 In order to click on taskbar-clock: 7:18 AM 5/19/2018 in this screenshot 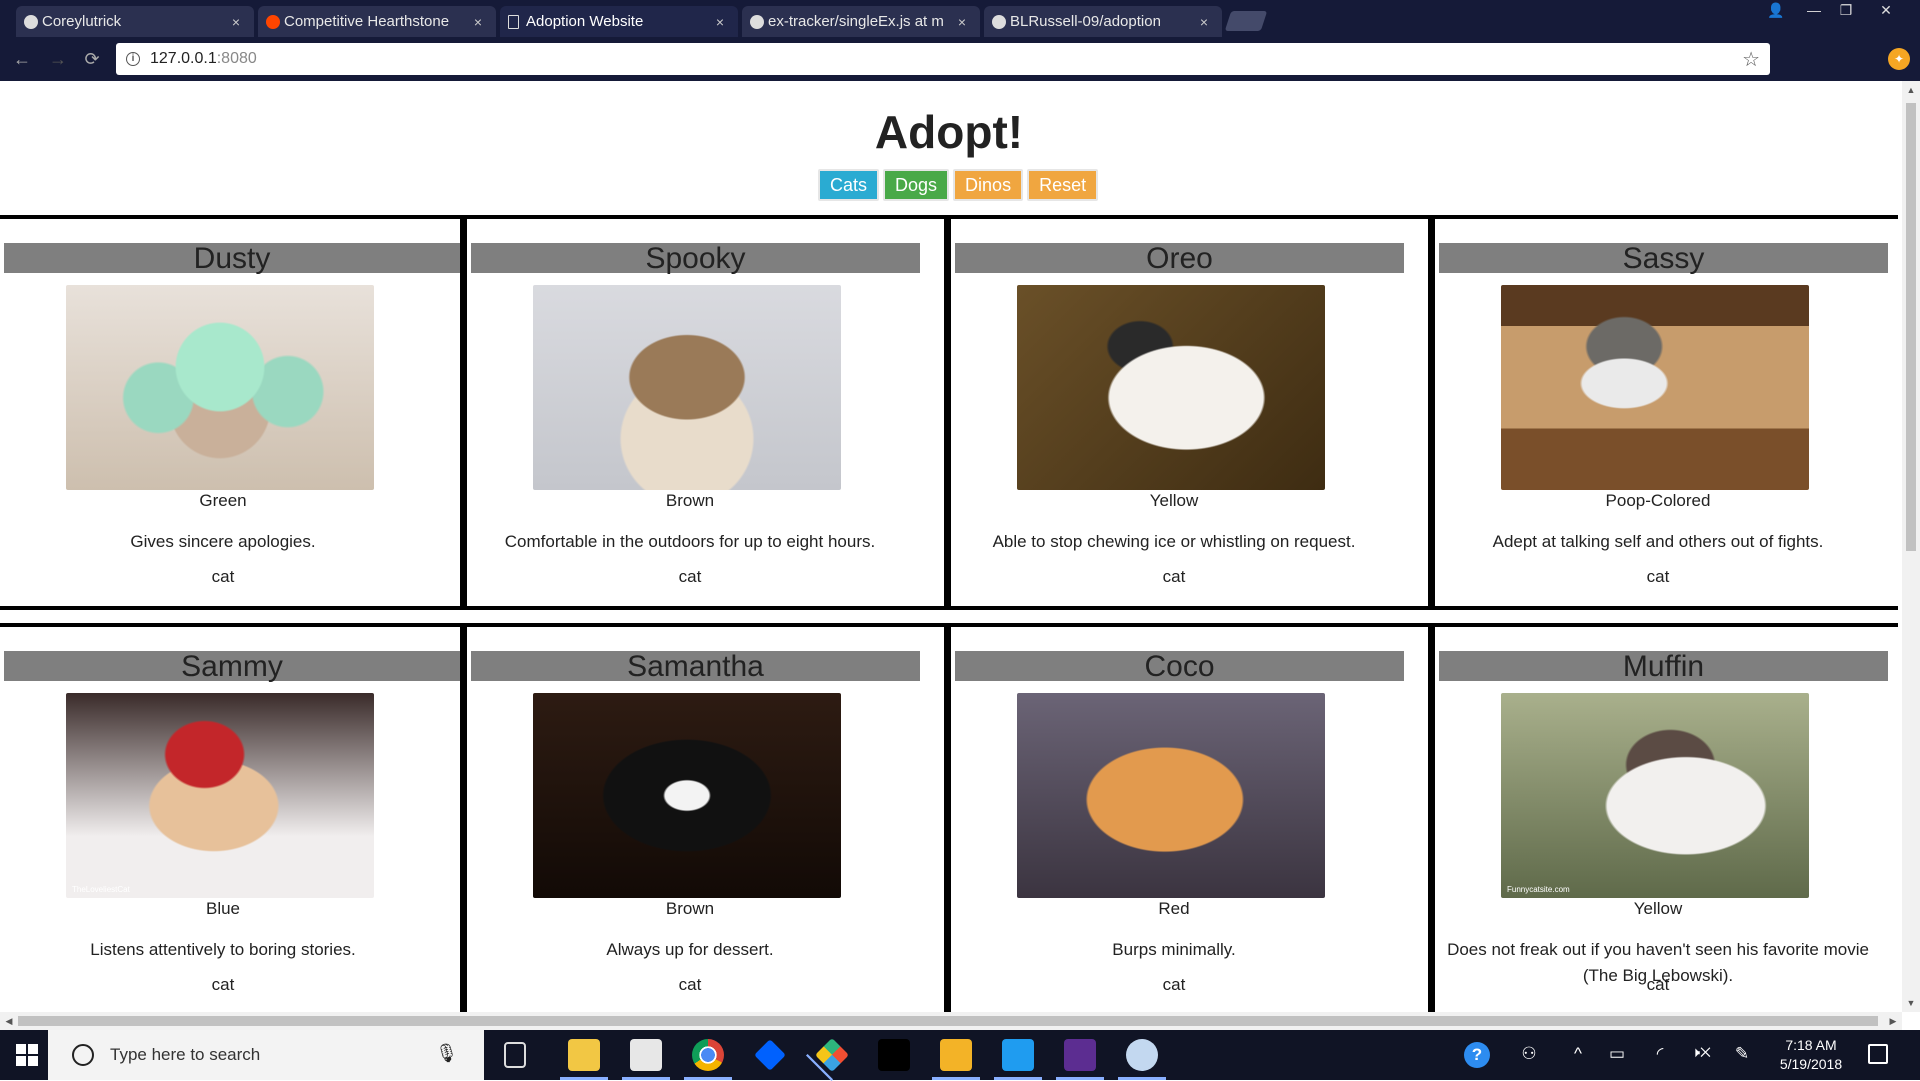, I will do `click(1811, 1055)`.